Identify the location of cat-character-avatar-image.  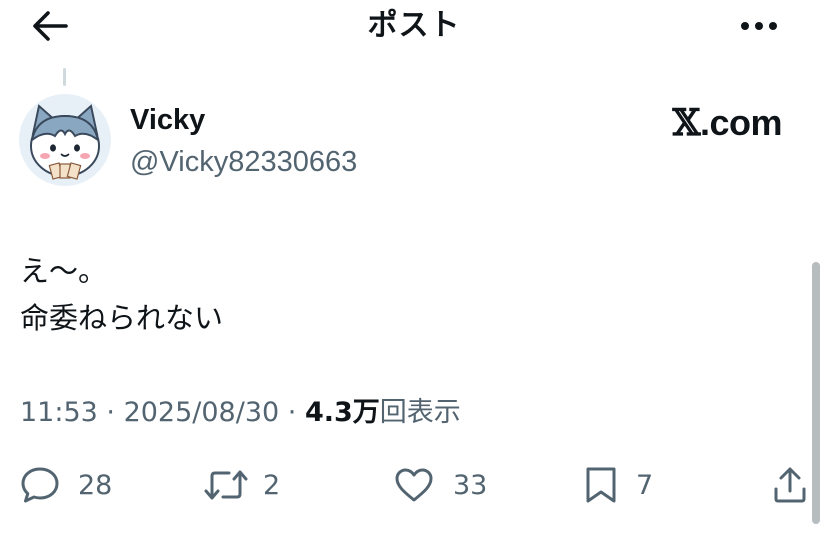
(65, 140).